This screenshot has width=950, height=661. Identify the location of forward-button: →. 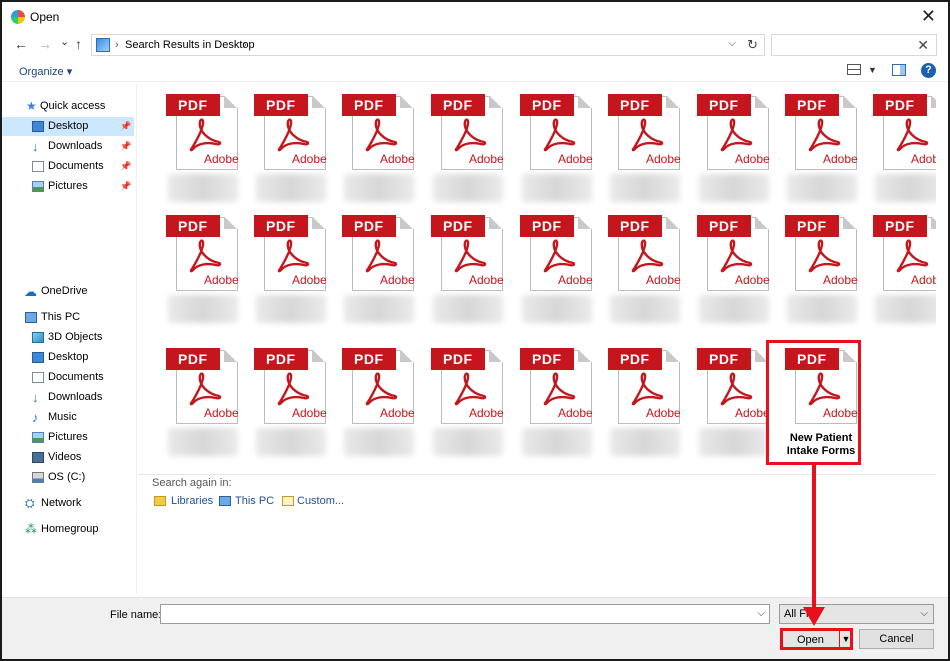
(45, 44).